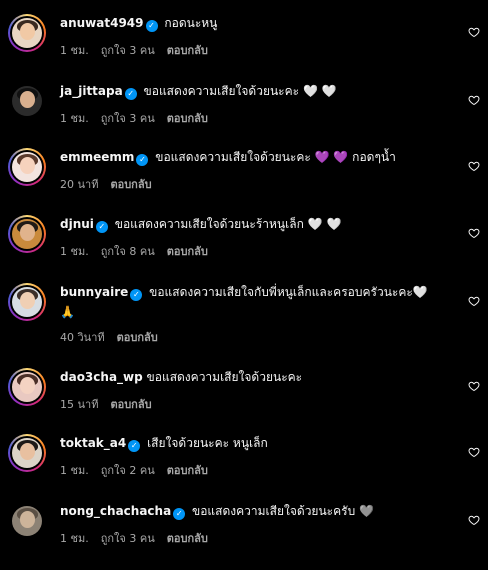 The width and height of the screenshot is (488, 570). Describe the element at coordinates (67, 312) in the screenshot. I see `comment-emojis-line2: 🙏` at that location.